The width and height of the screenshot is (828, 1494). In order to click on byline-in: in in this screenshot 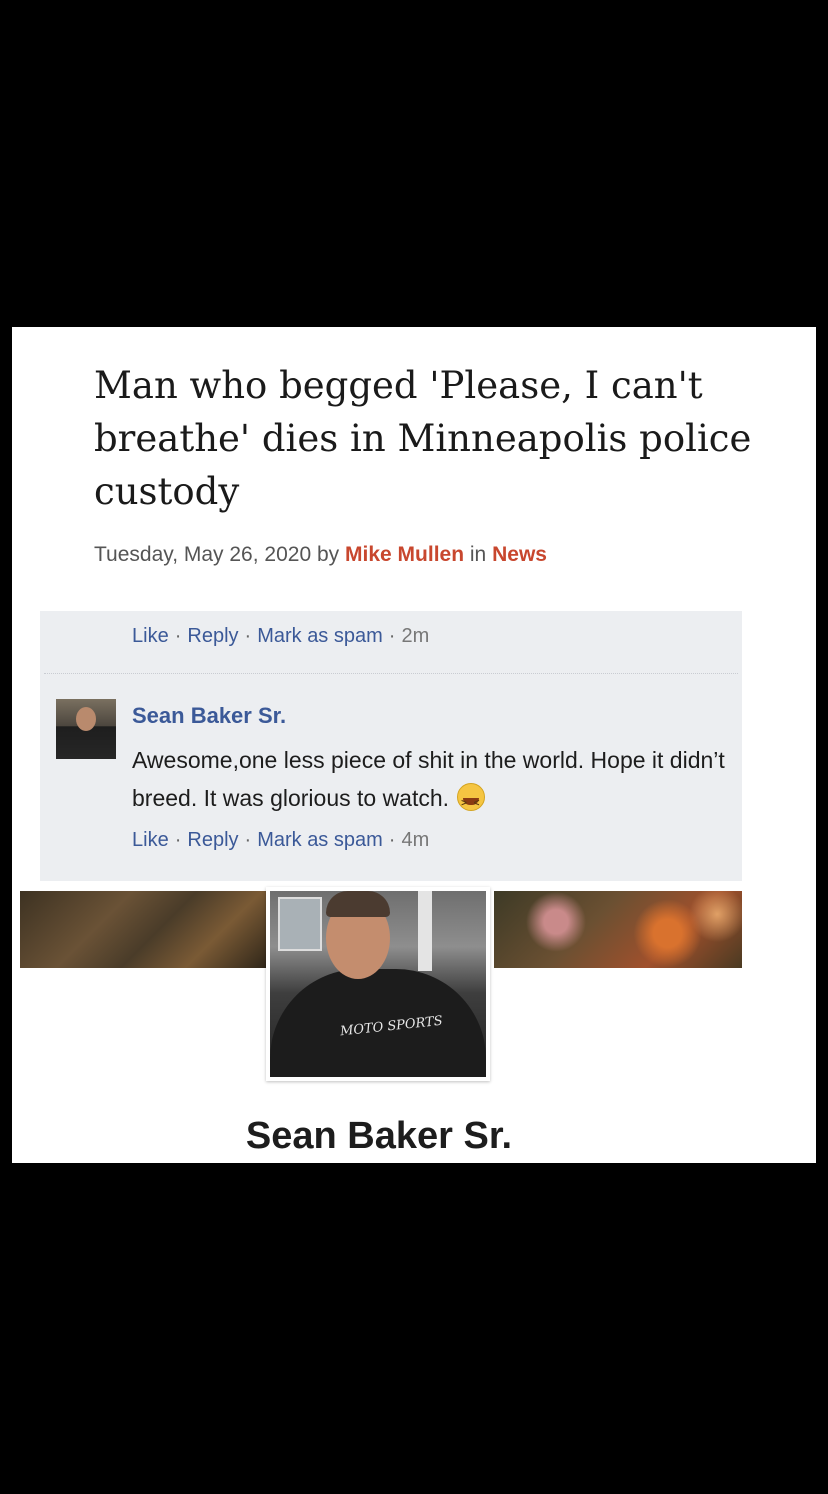, I will do `click(478, 554)`.